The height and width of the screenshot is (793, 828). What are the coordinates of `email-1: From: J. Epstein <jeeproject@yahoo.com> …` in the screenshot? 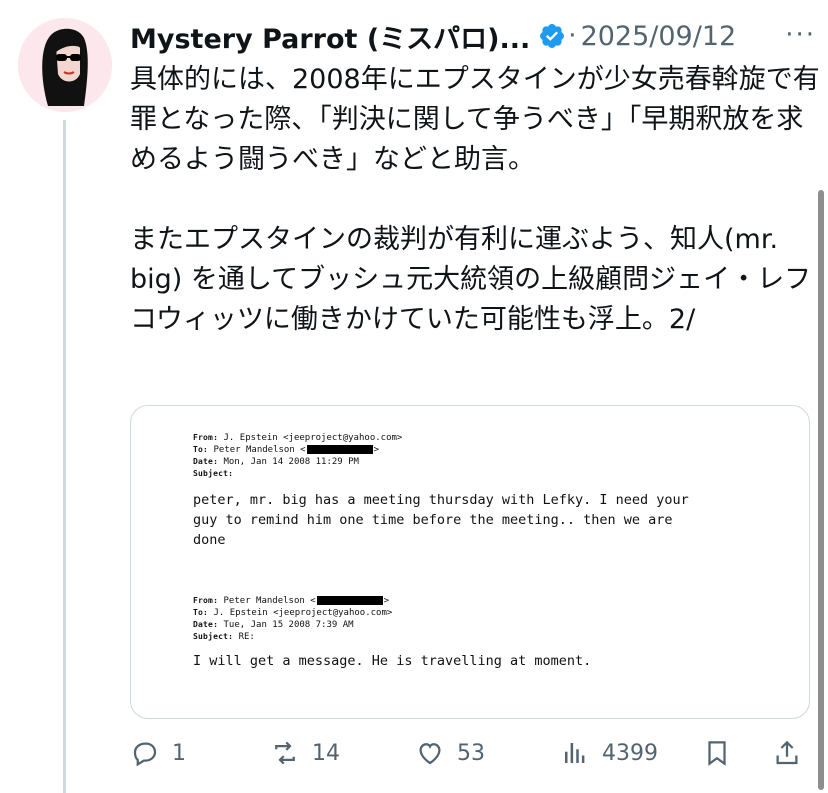 It's located at (493, 491).